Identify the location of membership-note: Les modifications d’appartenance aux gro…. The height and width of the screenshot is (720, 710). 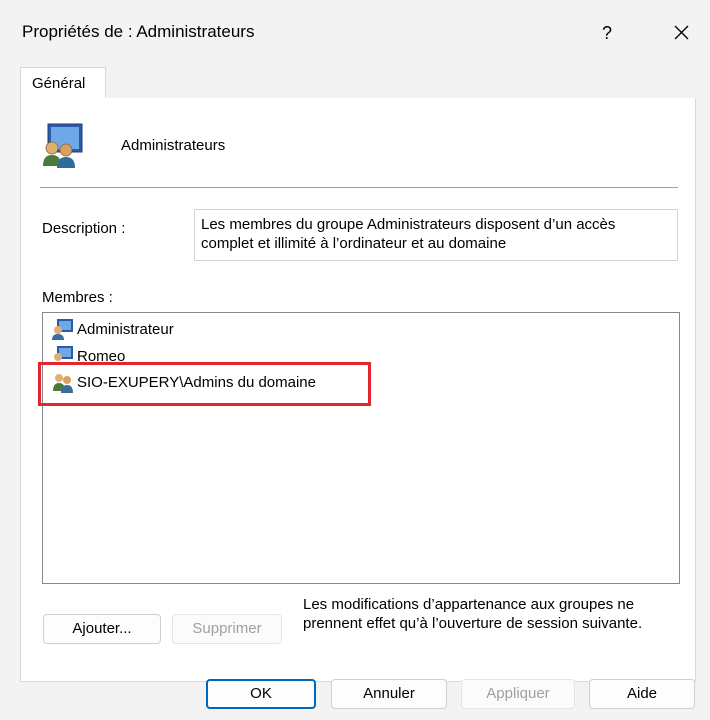
(473, 614).